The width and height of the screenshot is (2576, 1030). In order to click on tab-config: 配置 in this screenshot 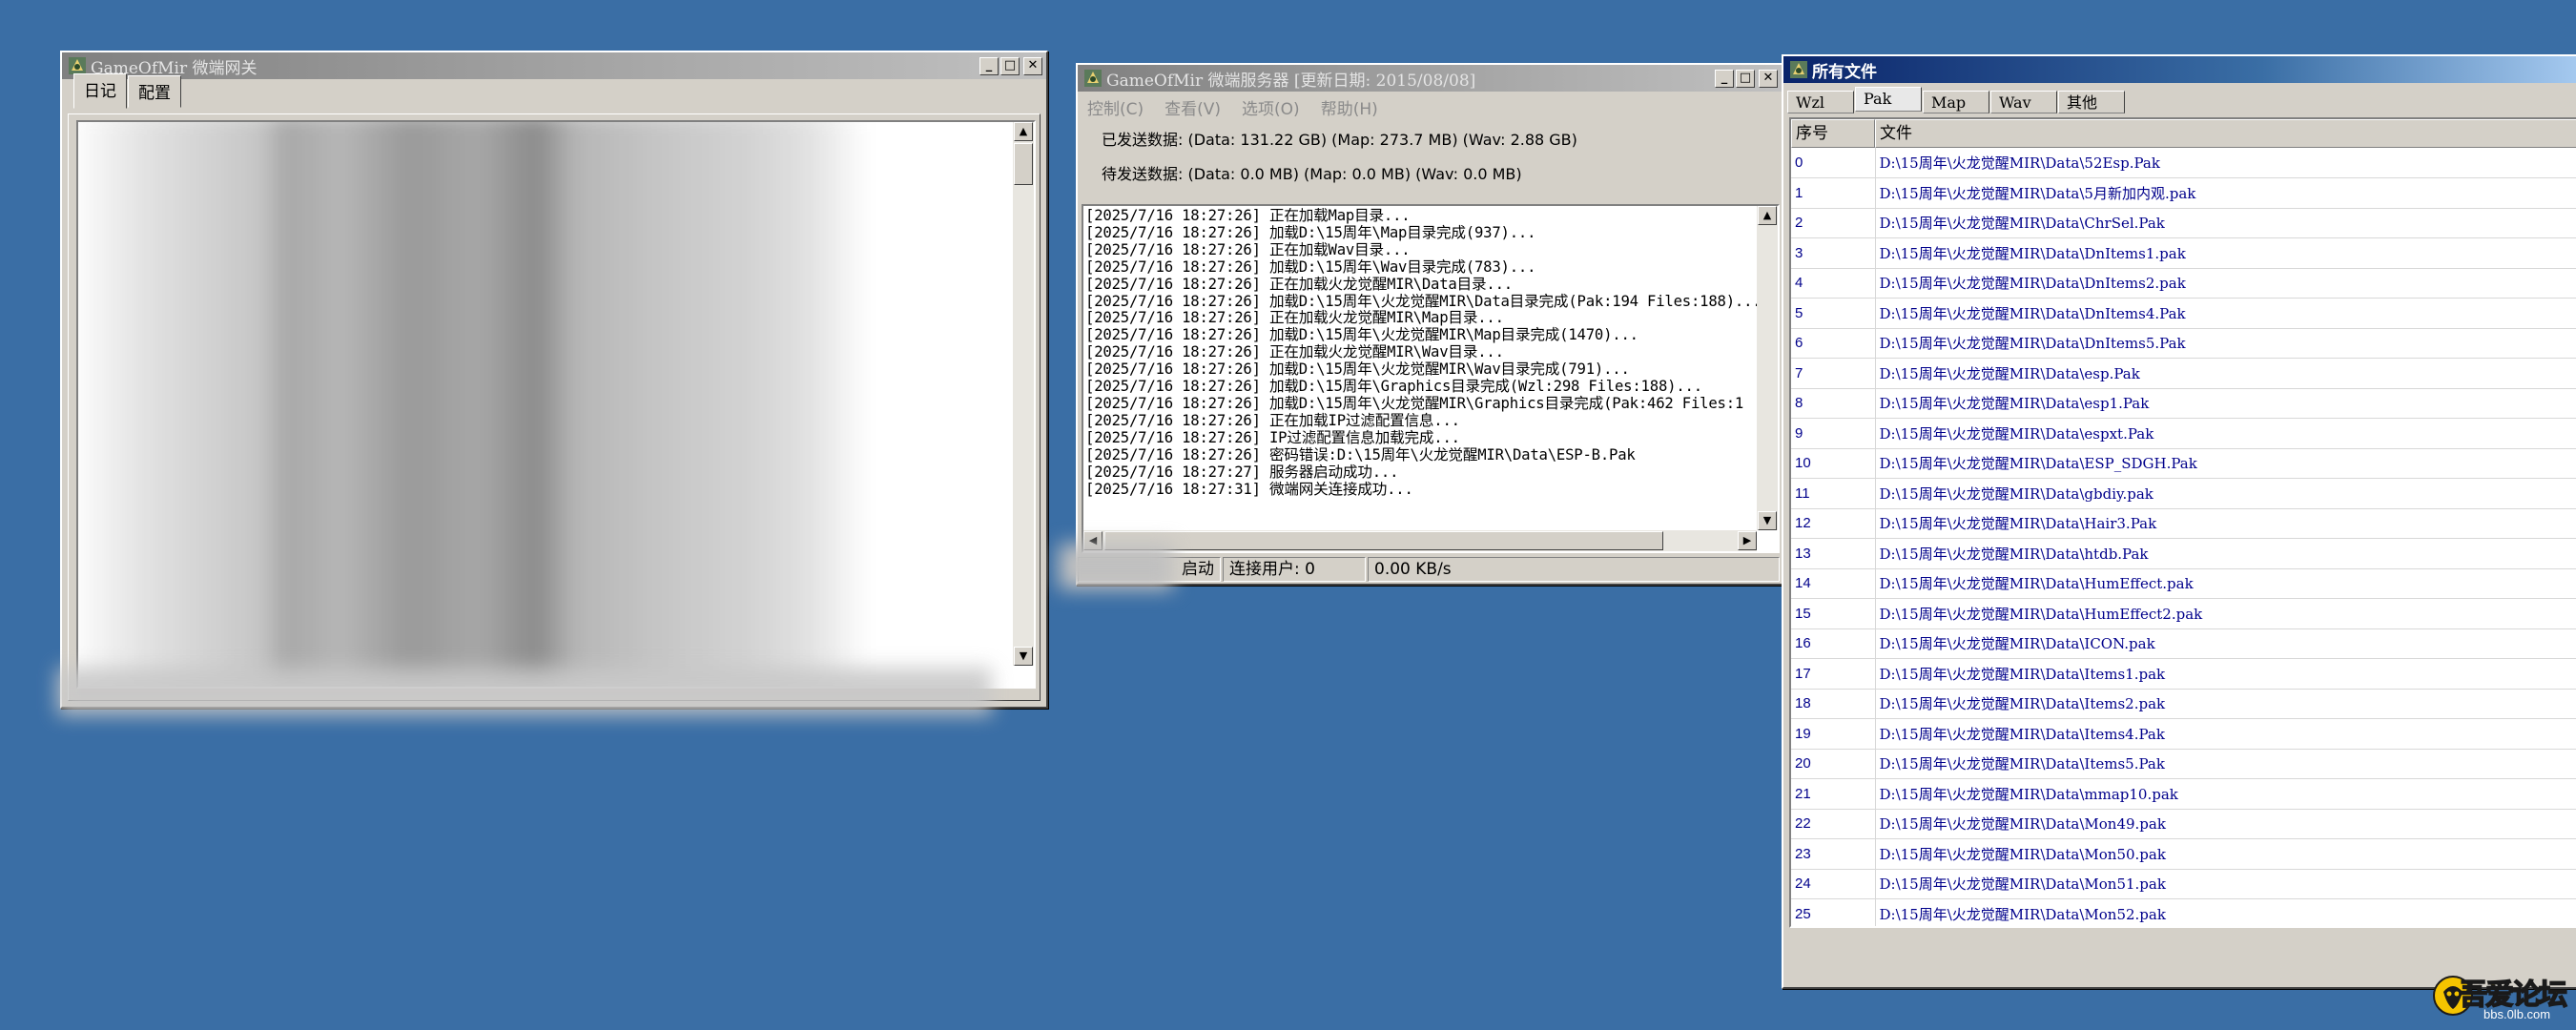, I will do `click(154, 91)`.